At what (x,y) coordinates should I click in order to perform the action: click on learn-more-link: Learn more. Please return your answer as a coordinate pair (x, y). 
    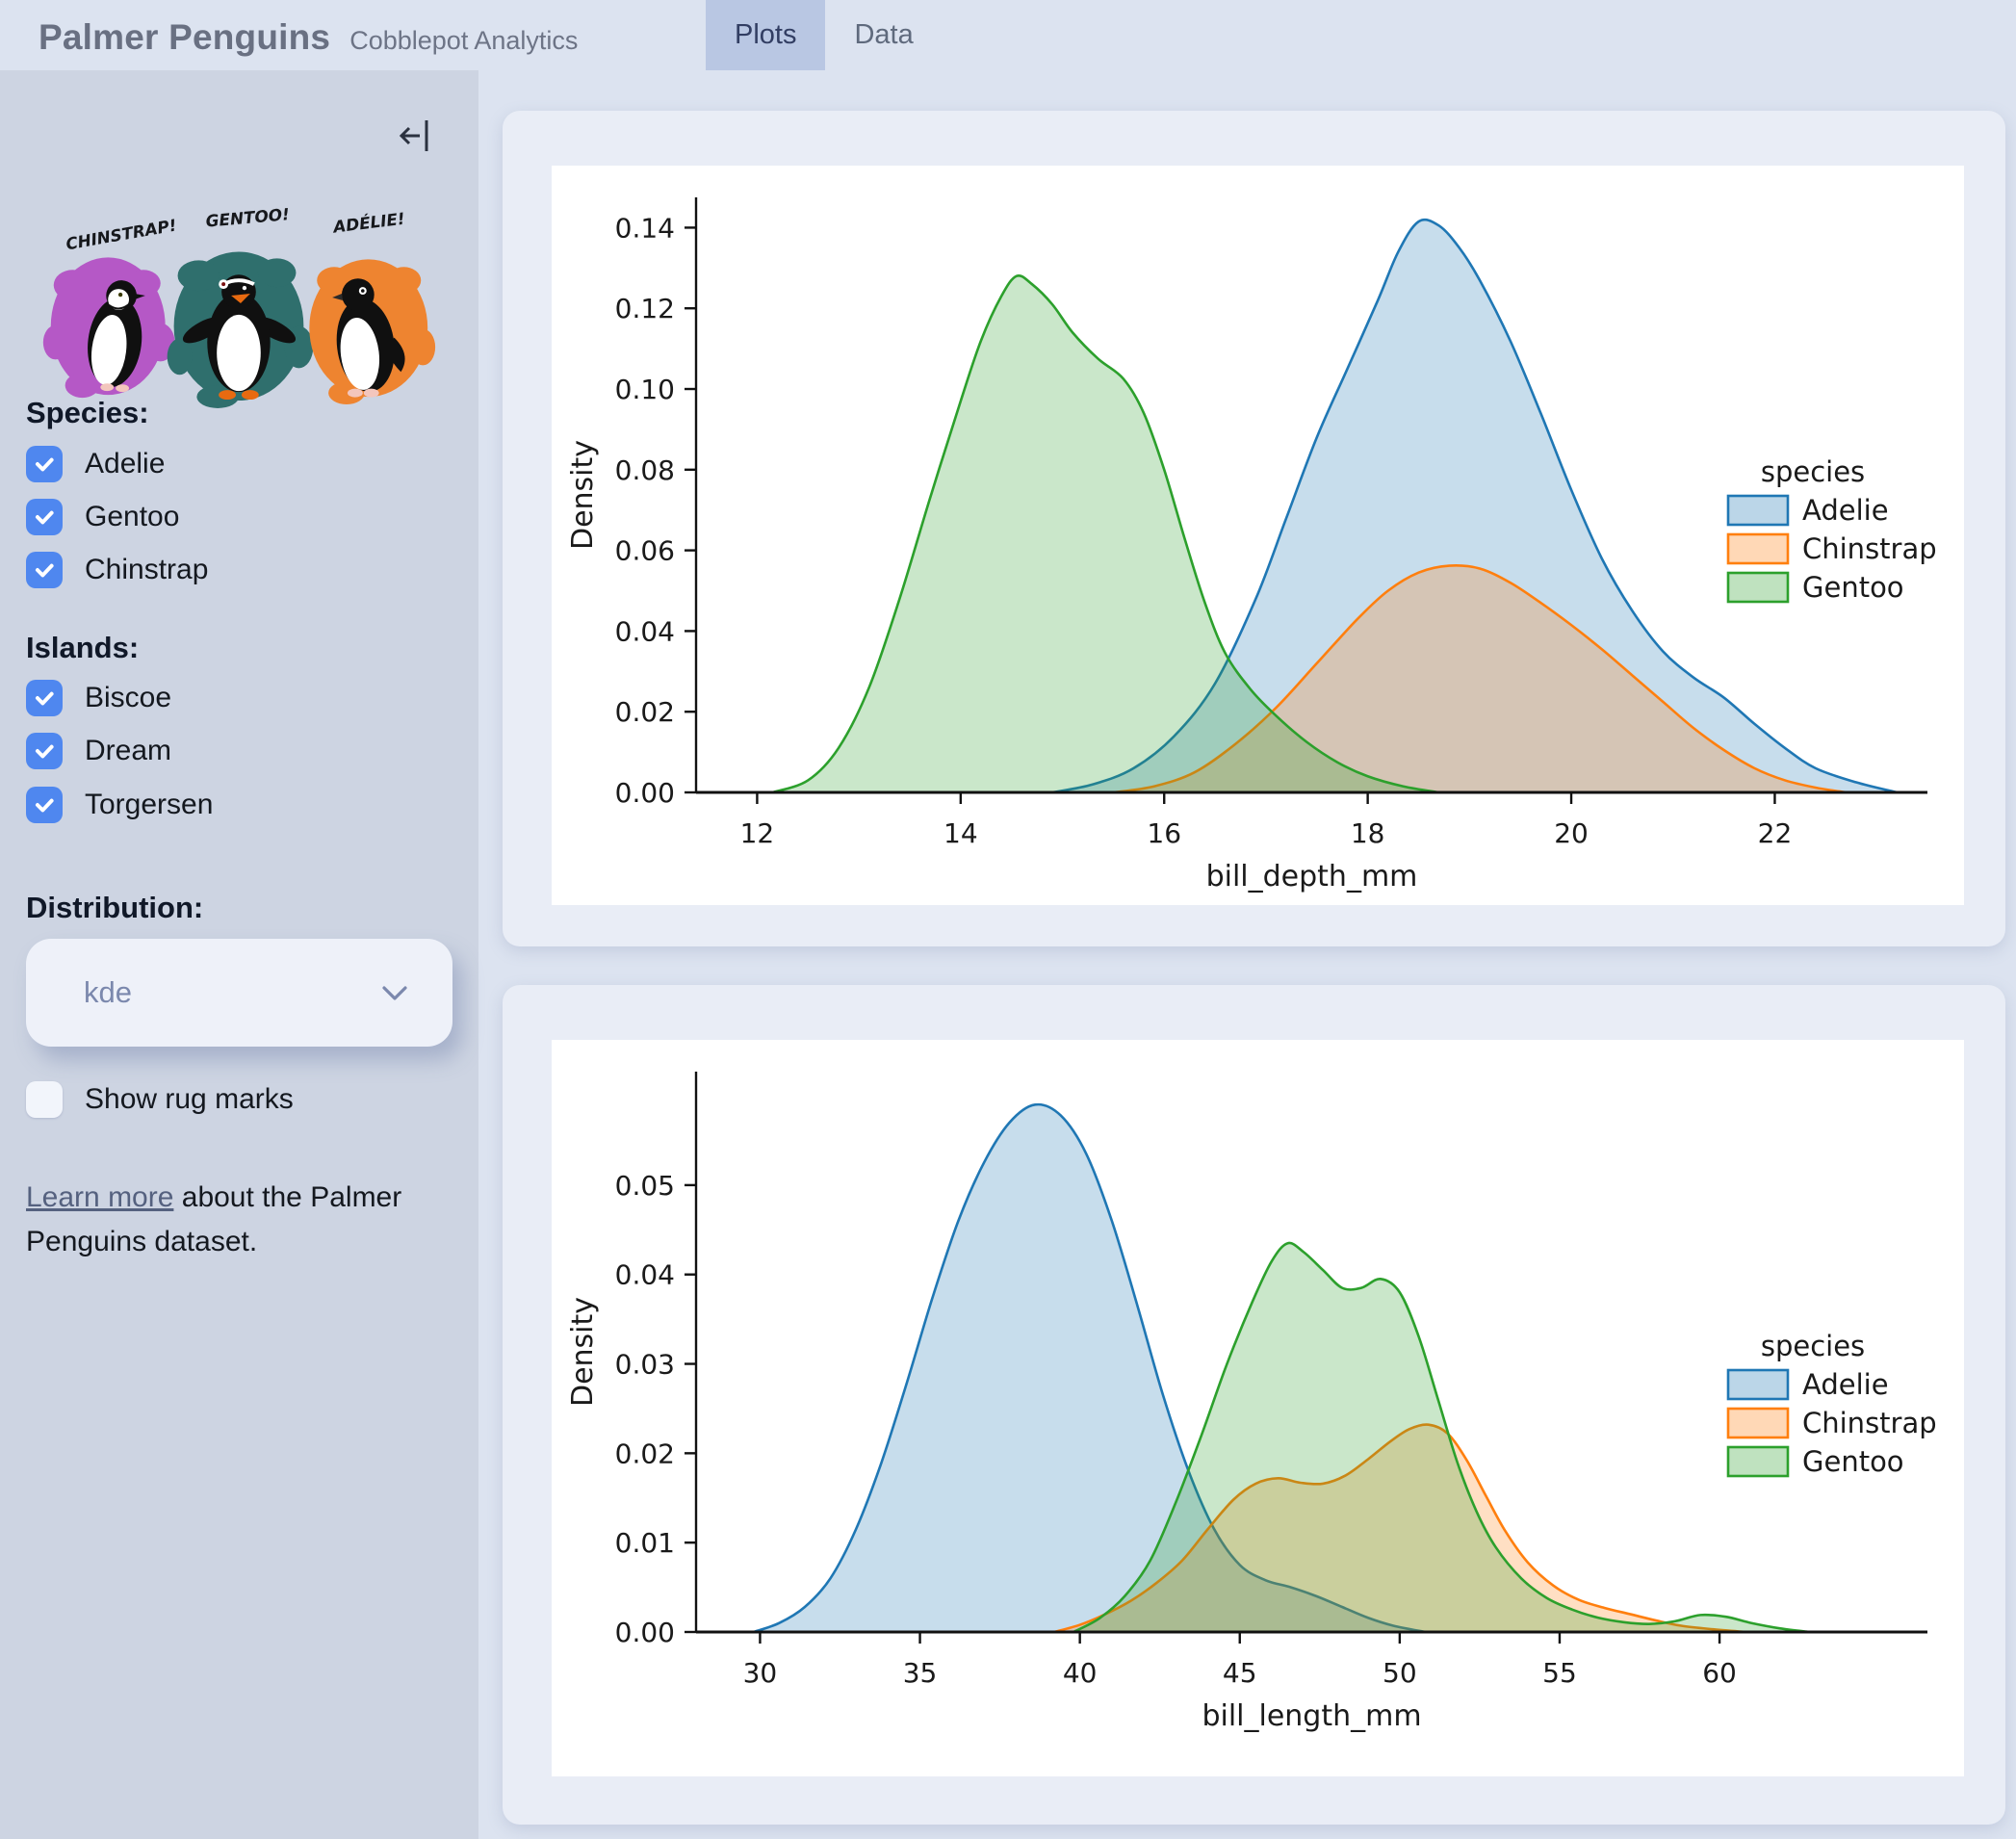
    Looking at the image, I should click on (100, 1197).